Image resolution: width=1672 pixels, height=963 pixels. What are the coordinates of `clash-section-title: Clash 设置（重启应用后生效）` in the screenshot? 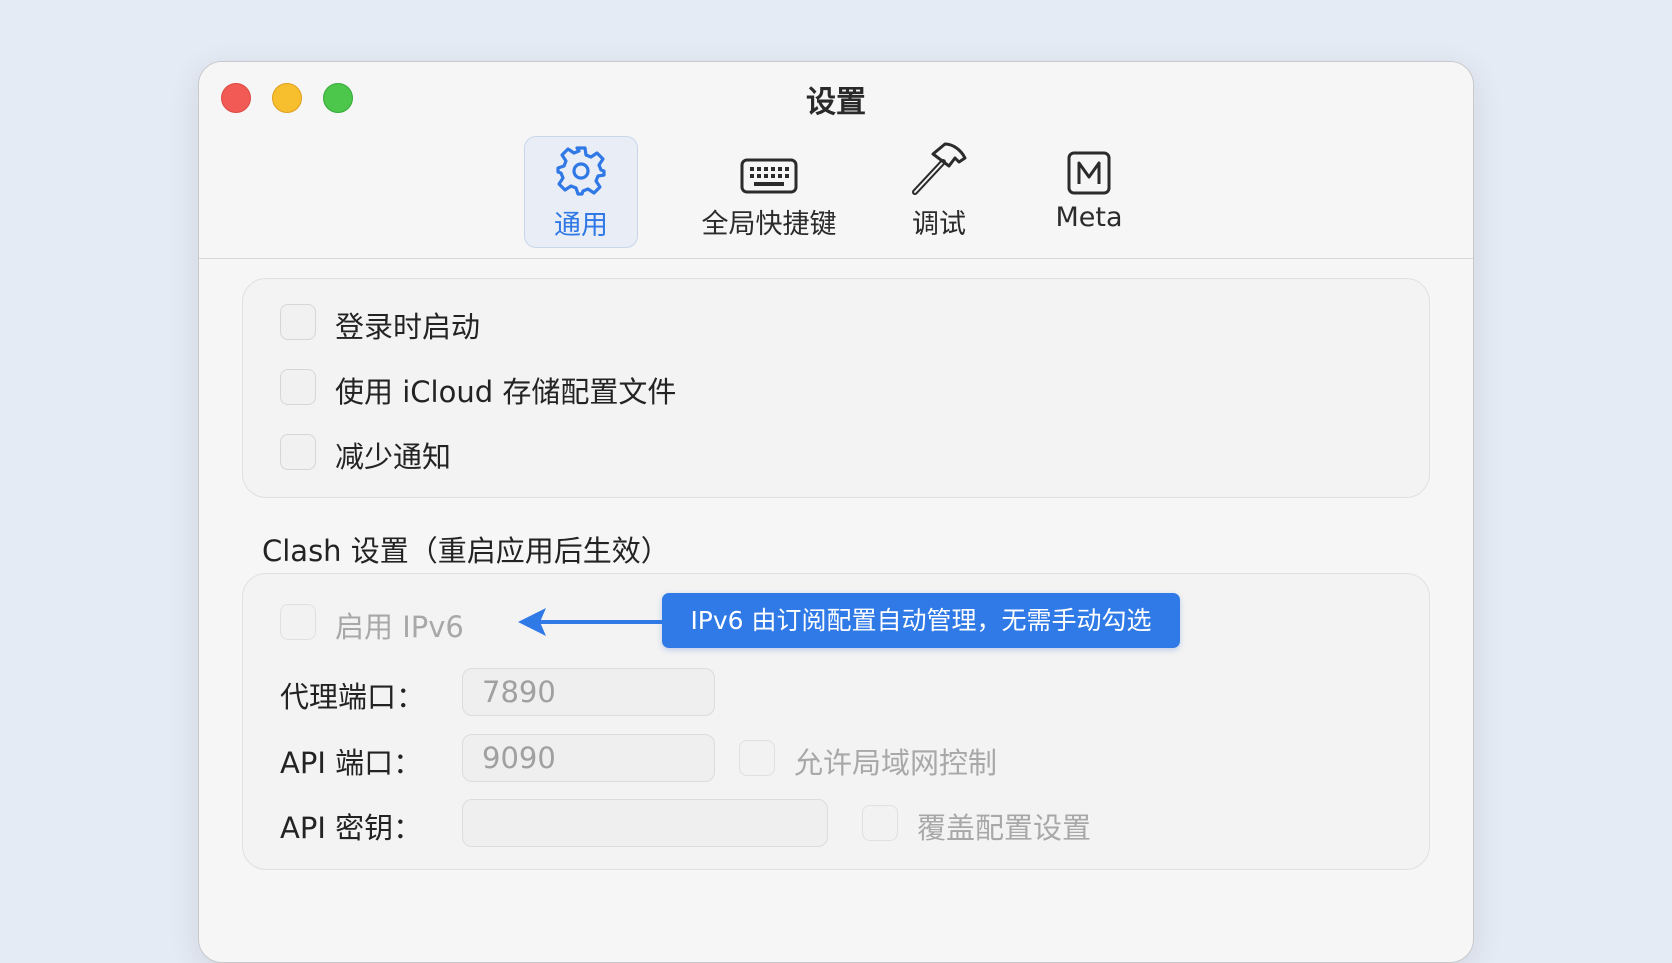 It's located at (466, 551).